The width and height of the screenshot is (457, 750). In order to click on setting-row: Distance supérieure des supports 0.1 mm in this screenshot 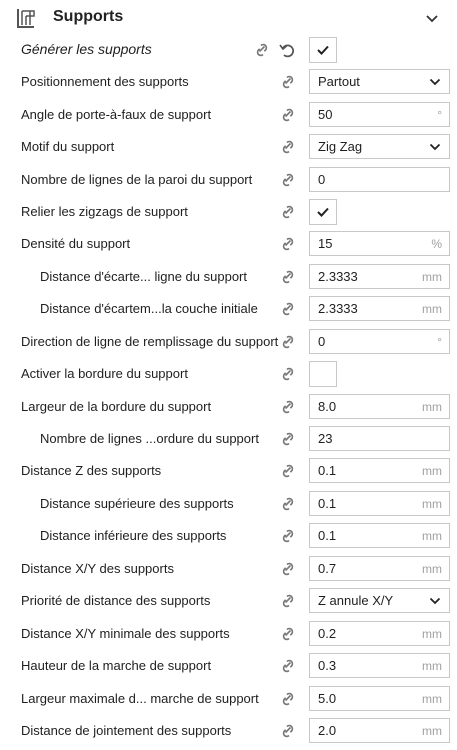, I will do `click(228, 504)`.